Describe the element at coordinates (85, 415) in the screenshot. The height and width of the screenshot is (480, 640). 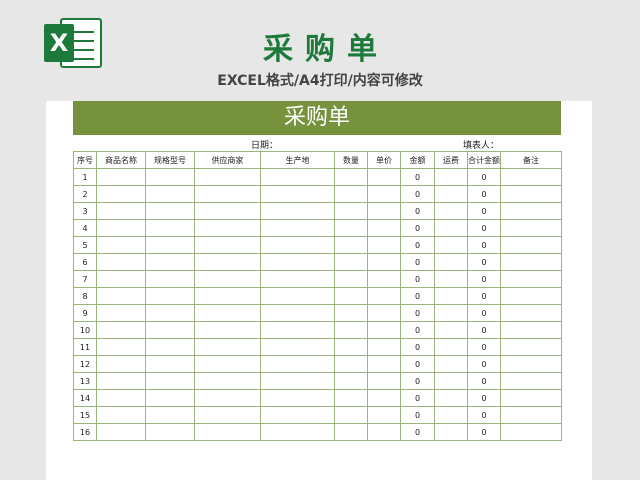
I see `row-number-cell: 15` at that location.